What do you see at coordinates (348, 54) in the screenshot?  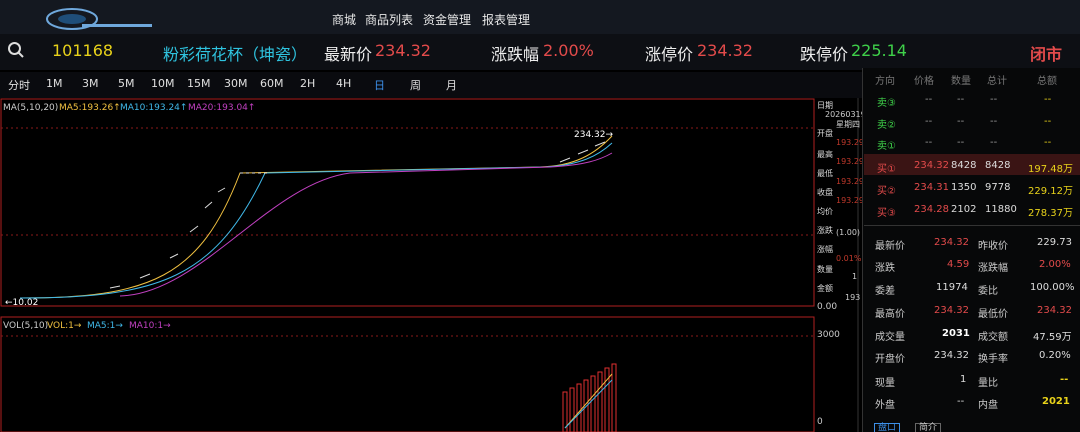 I see `last-price-label: 最新价` at bounding box center [348, 54].